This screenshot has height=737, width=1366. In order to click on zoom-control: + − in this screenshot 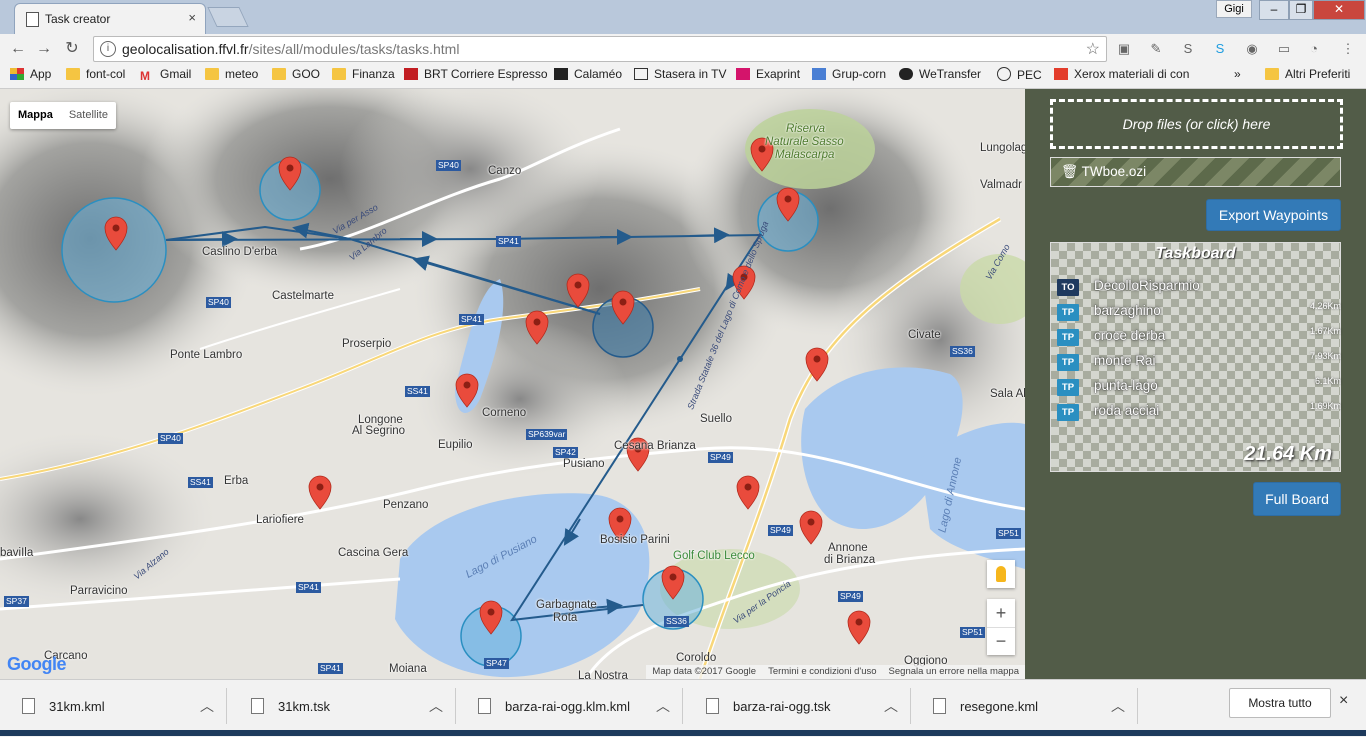, I will do `click(1001, 627)`.